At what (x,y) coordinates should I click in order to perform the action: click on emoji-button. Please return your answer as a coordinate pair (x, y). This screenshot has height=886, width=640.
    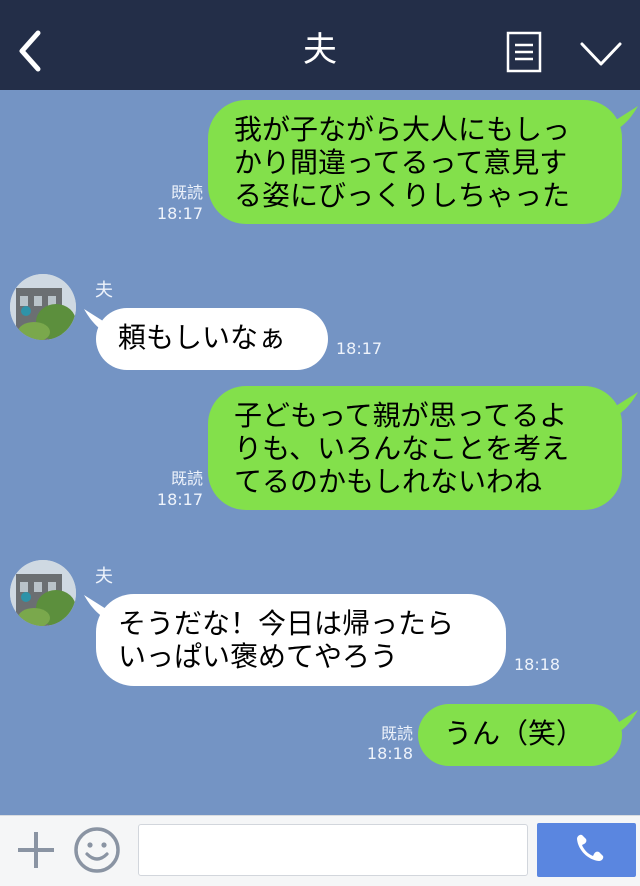
    Looking at the image, I should click on (97, 850).